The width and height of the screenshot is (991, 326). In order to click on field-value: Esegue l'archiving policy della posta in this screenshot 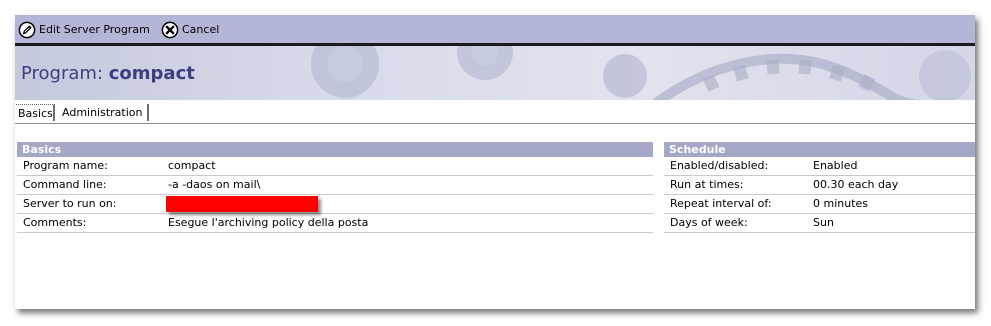, I will do `click(268, 222)`.